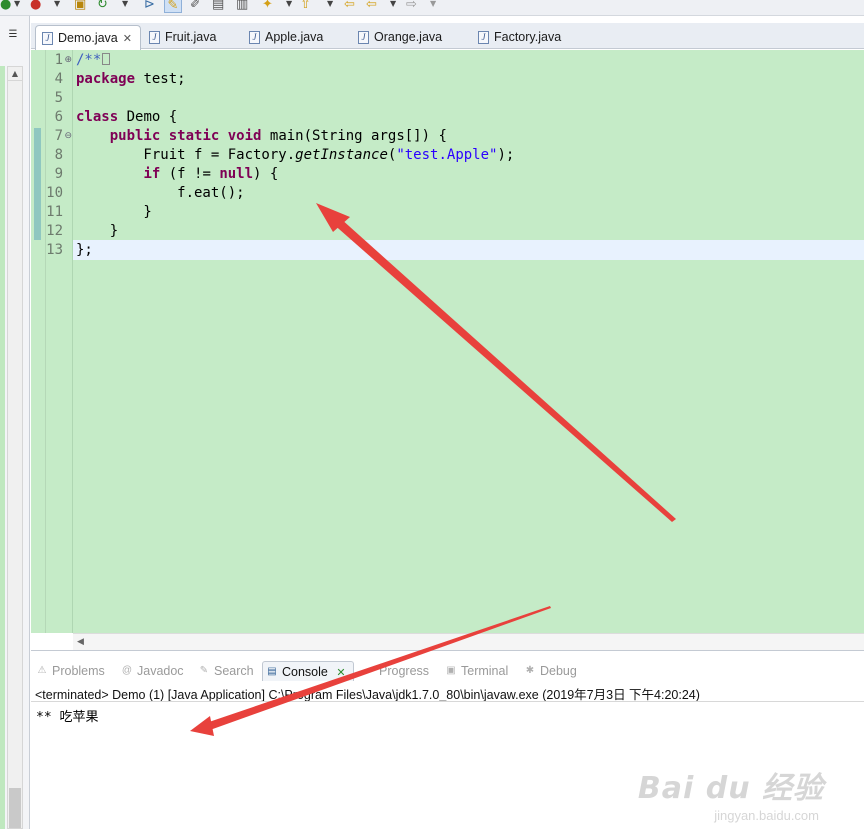  I want to click on next-dropdown-icon: ▼, so click(433, 4).